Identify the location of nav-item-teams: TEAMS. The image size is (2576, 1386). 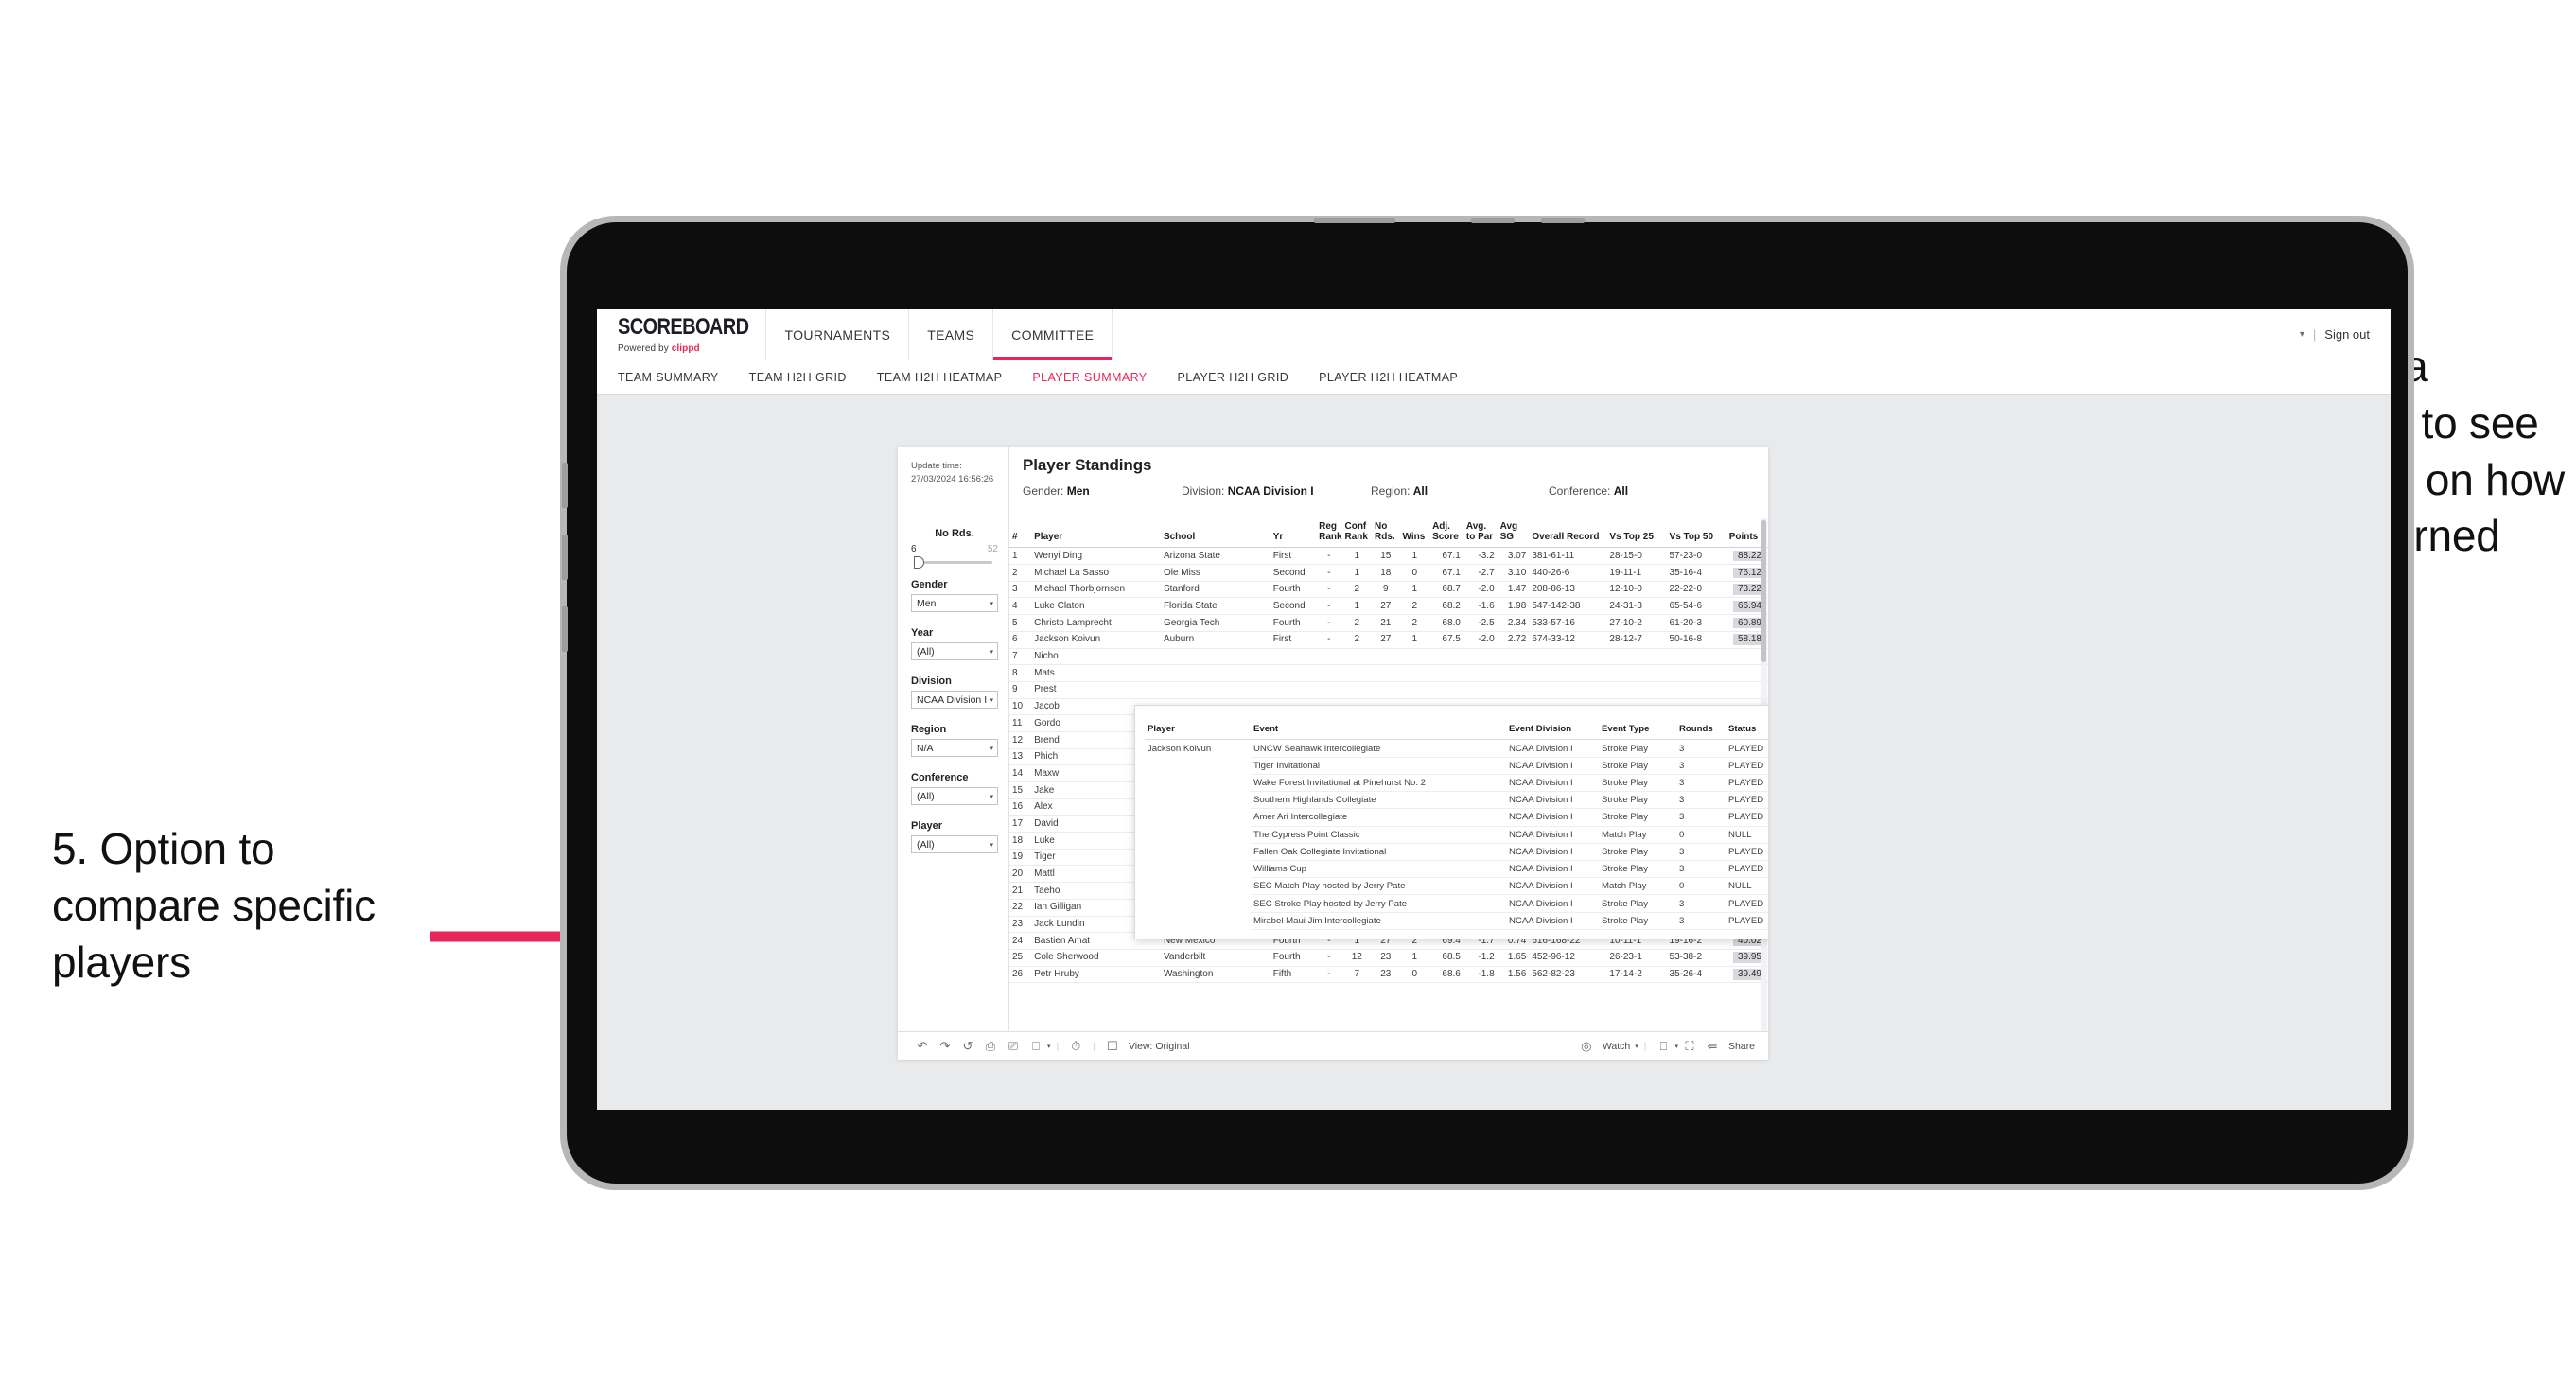
(951, 334).